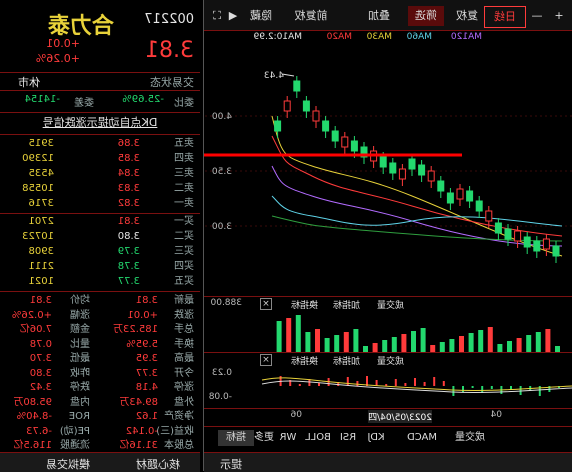  I want to click on volume-chart, so click(388, 332).